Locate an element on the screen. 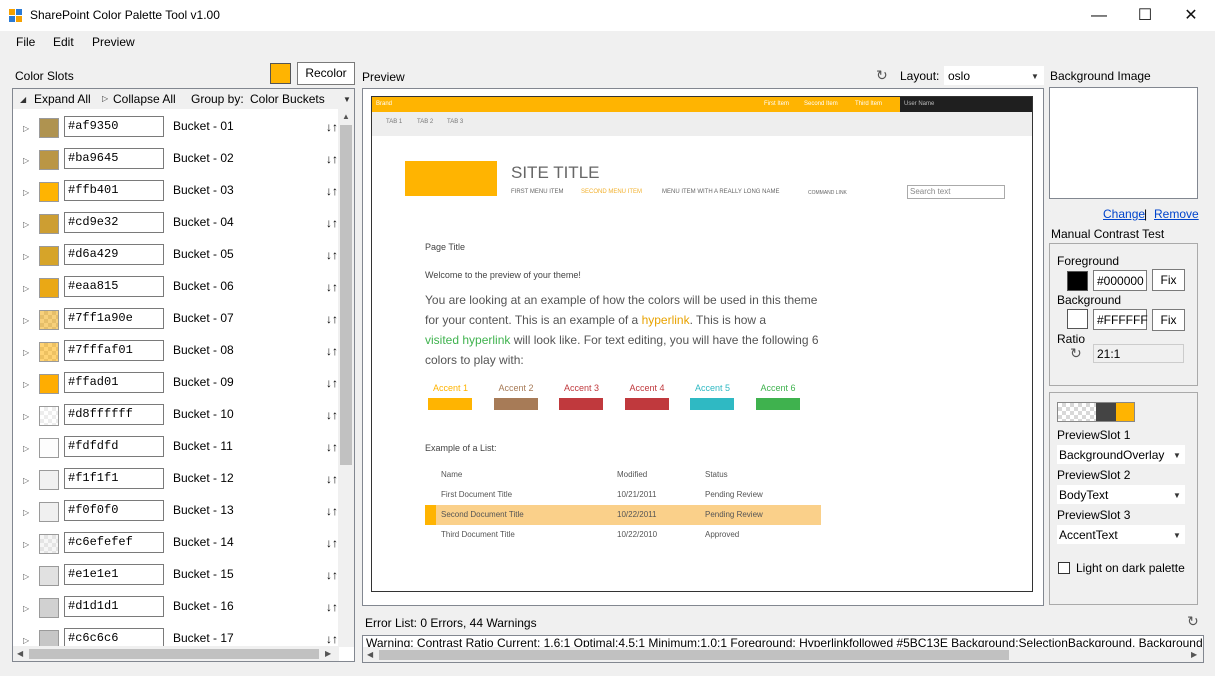  preview-slot-2-select: BodyText is located at coordinates (1121, 494).